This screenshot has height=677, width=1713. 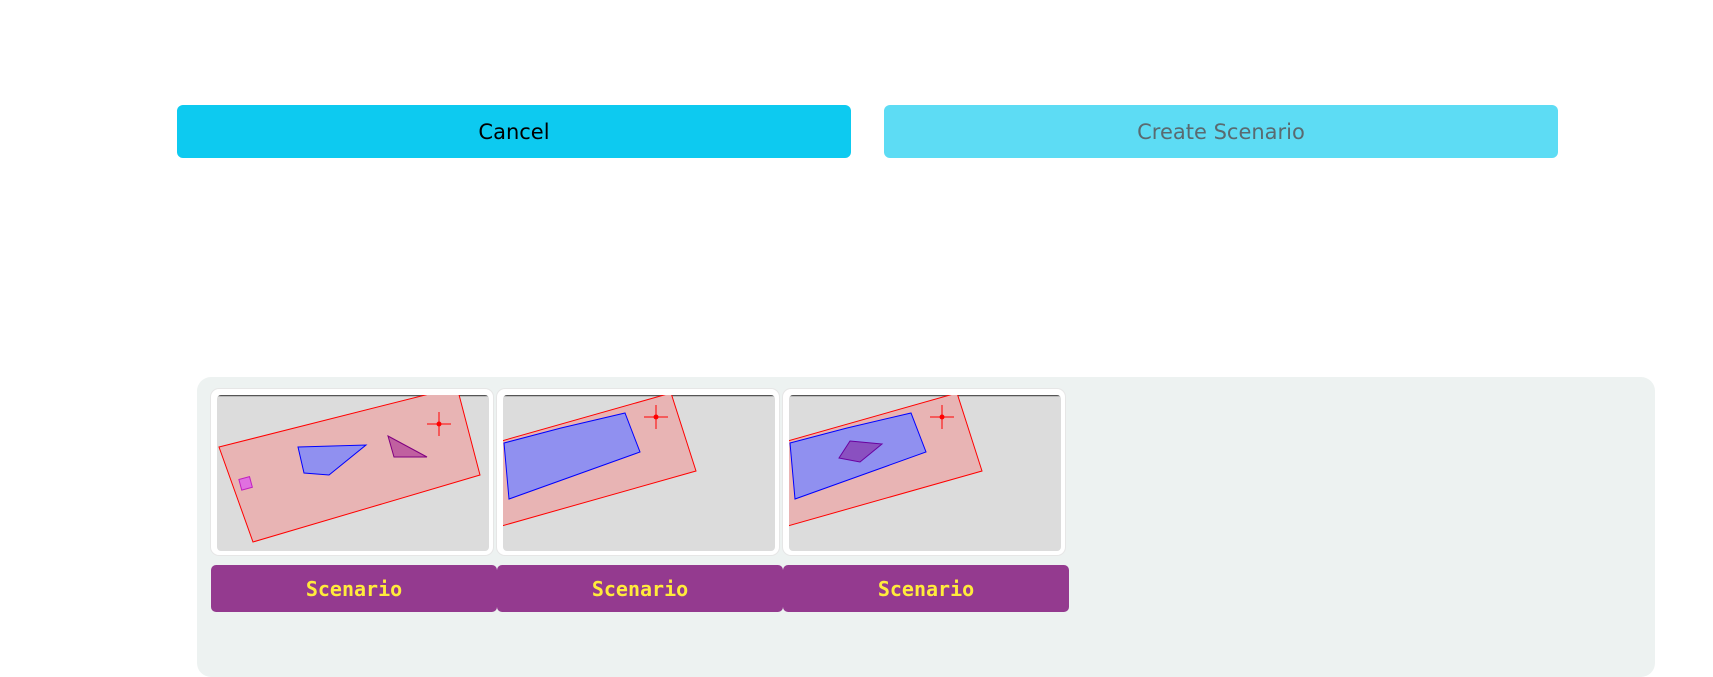 What do you see at coordinates (1221, 131) in the screenshot?
I see `create-scenario-button: Create Scenario` at bounding box center [1221, 131].